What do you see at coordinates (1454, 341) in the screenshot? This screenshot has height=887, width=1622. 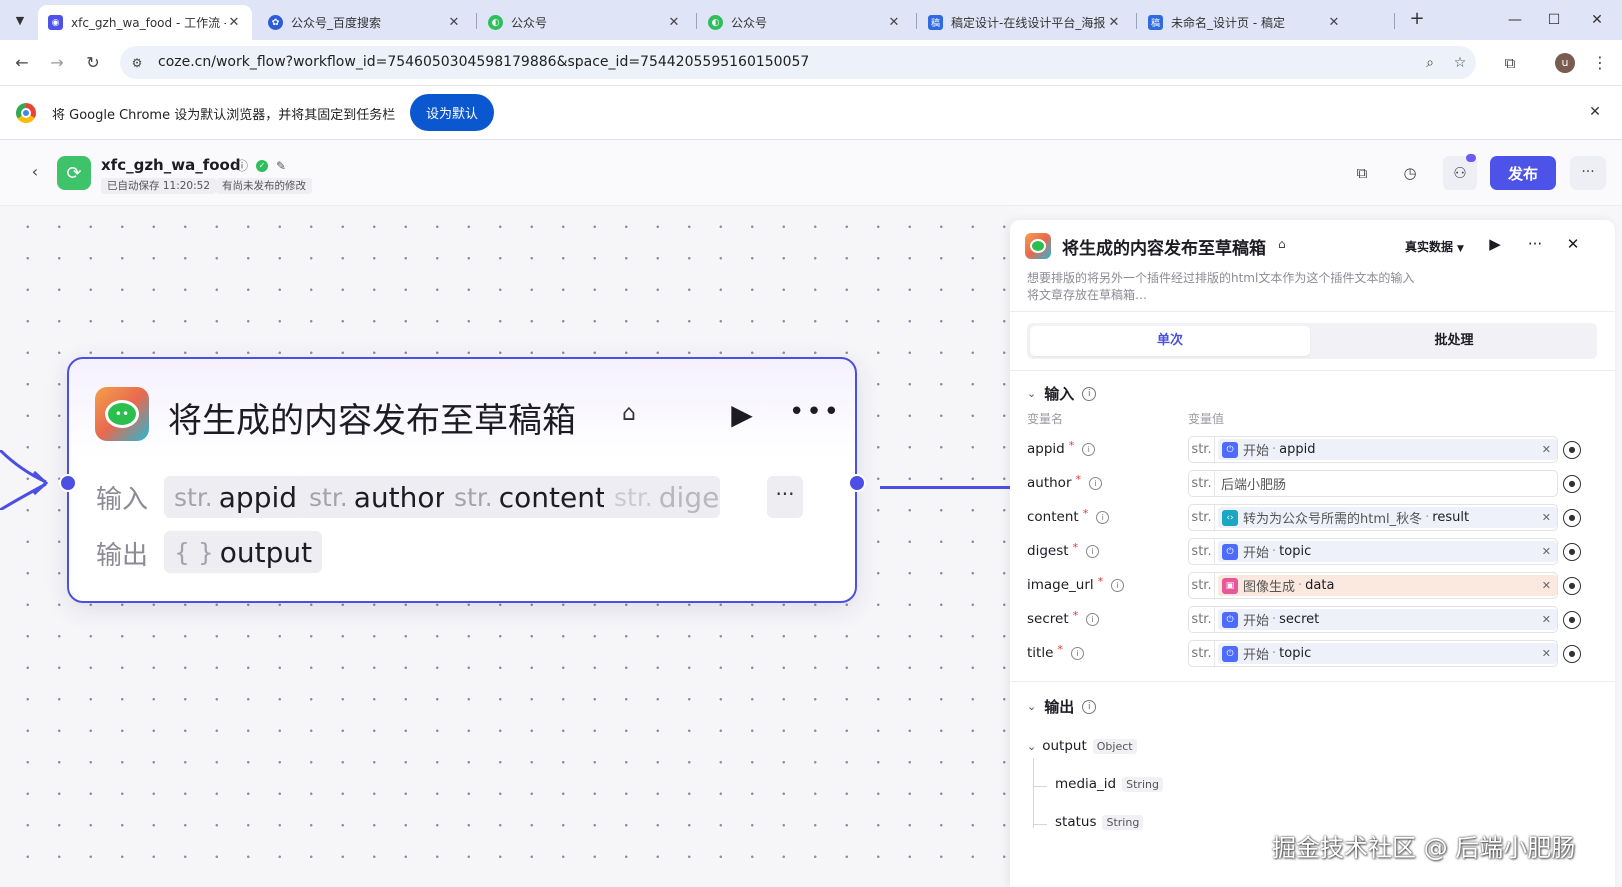 I see `tab-batch: 批处理` at bounding box center [1454, 341].